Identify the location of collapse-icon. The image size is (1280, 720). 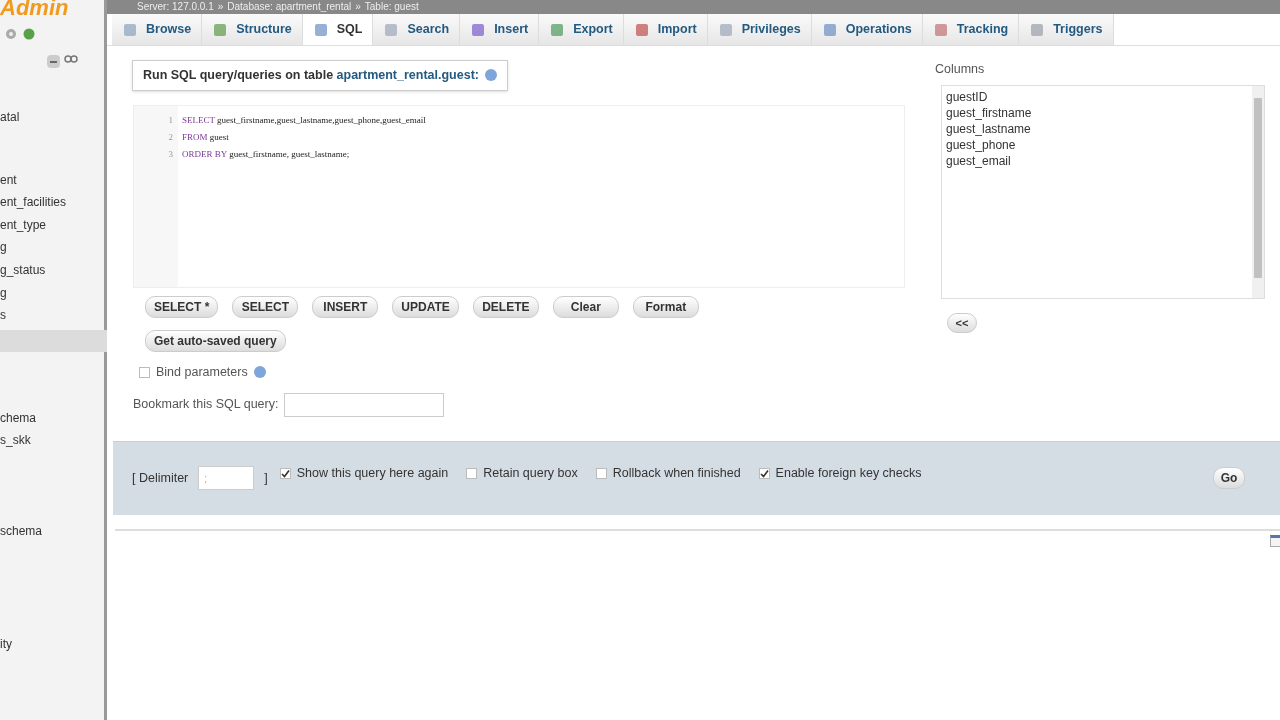
(53, 61).